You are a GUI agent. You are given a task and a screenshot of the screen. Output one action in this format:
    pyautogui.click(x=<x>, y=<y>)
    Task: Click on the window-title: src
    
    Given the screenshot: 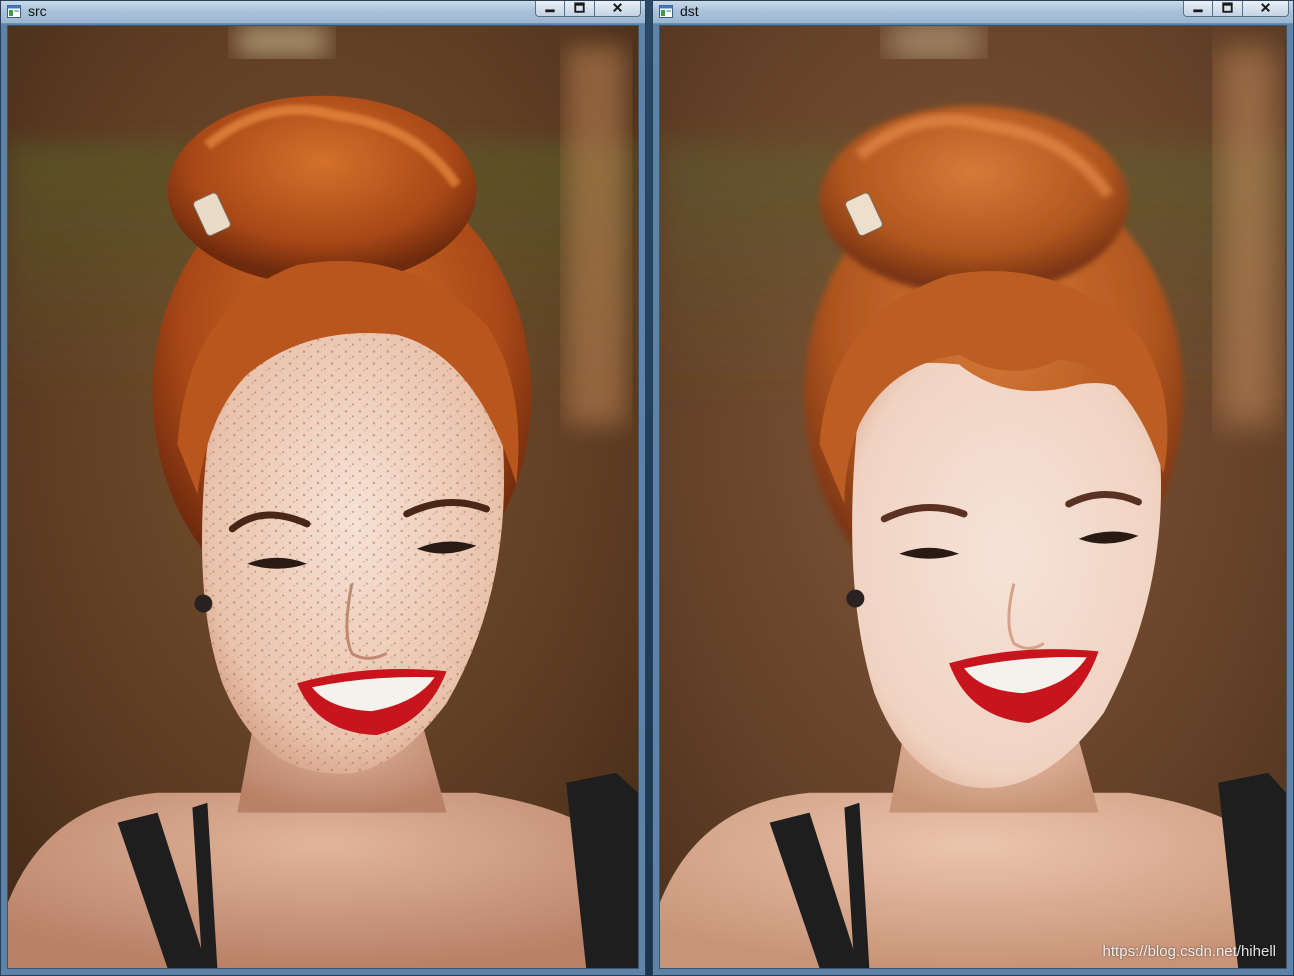 What is the action you would take?
    pyautogui.click(x=37, y=11)
    